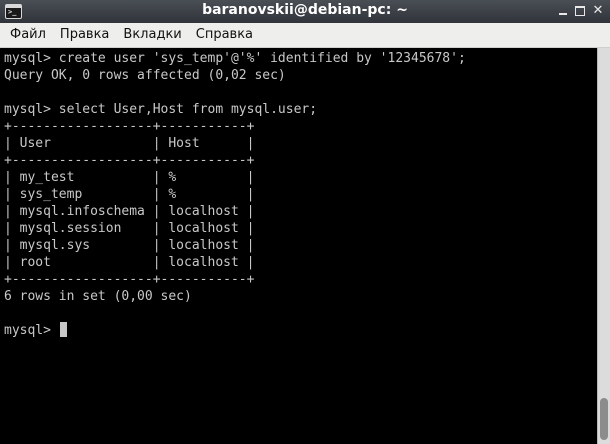 The image size is (610, 444). Describe the element at coordinates (28, 35) in the screenshot. I see `menu-file: Файл` at that location.